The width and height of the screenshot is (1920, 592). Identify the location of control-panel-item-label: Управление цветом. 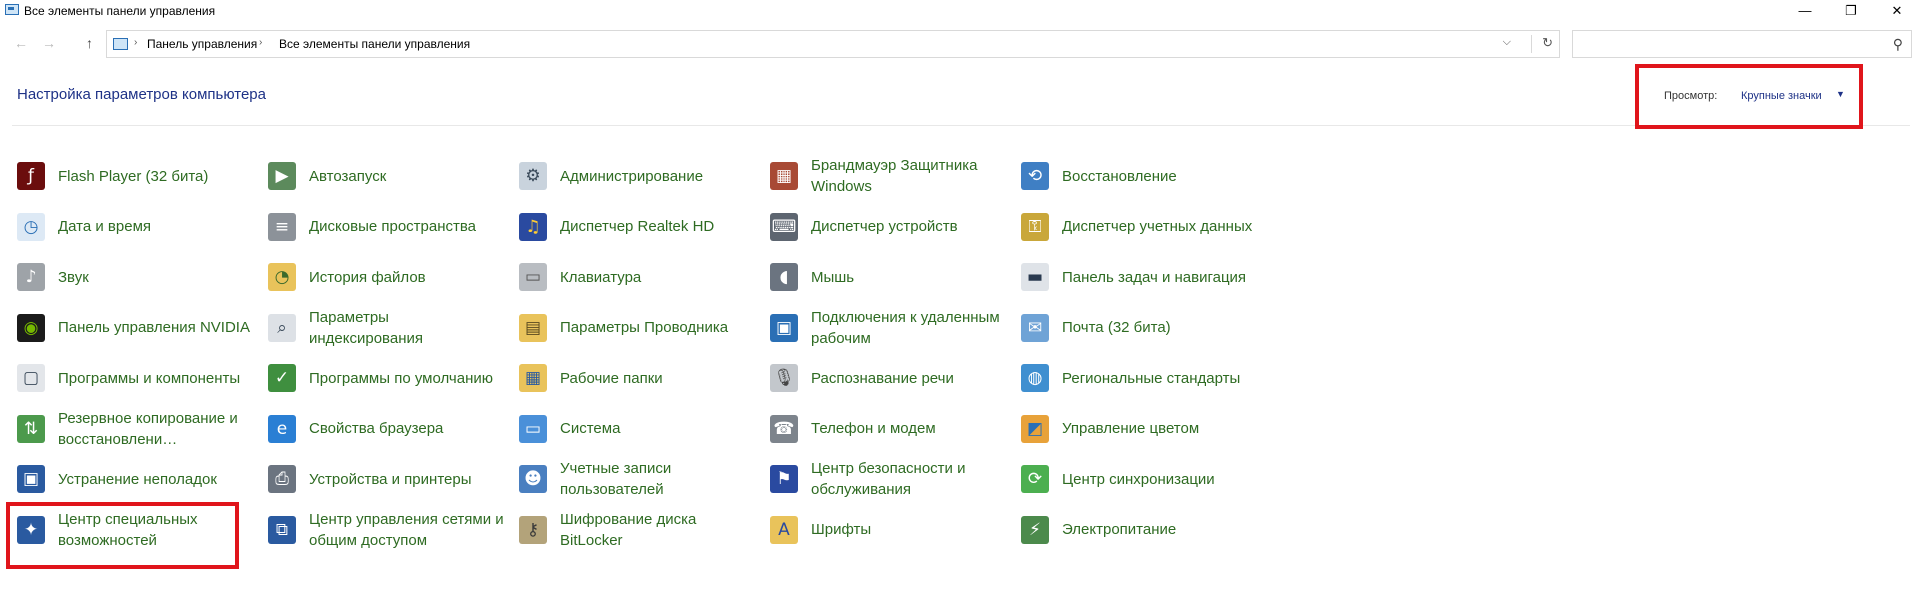
(1160, 428).